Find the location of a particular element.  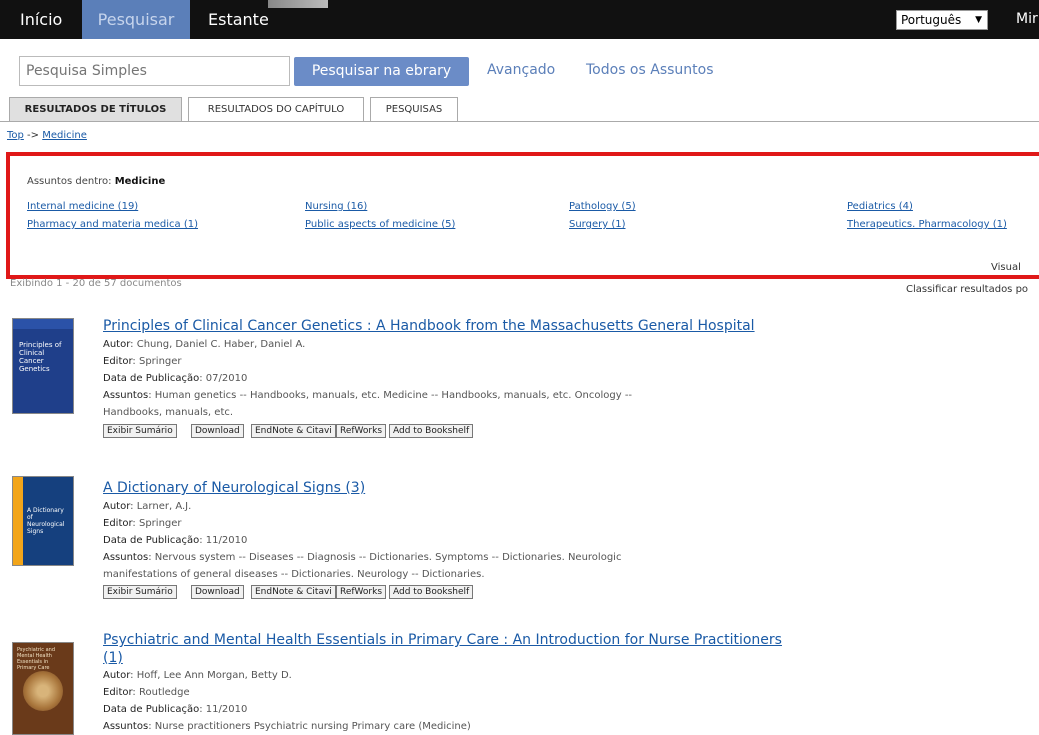

nav-pesquisar: Pesquisar is located at coordinates (136, 19).